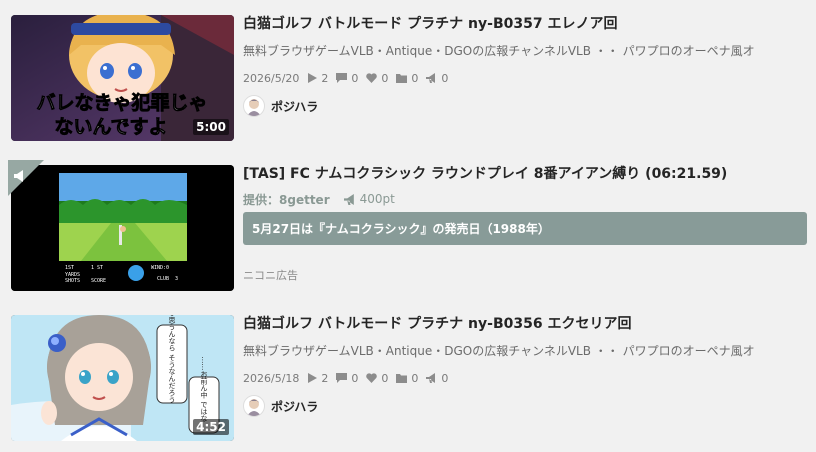  Describe the element at coordinates (529, 275) in the screenshot. I see `nicoad-label: ニコニ広告` at that location.